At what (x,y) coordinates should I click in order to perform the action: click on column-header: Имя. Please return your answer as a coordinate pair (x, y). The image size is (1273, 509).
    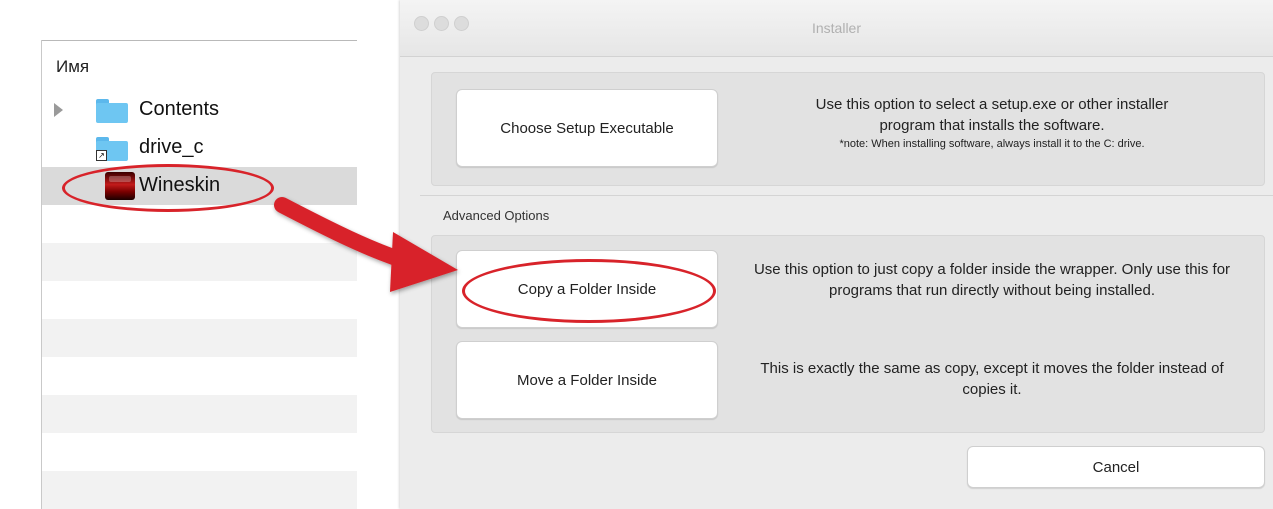
    Looking at the image, I should click on (199, 66).